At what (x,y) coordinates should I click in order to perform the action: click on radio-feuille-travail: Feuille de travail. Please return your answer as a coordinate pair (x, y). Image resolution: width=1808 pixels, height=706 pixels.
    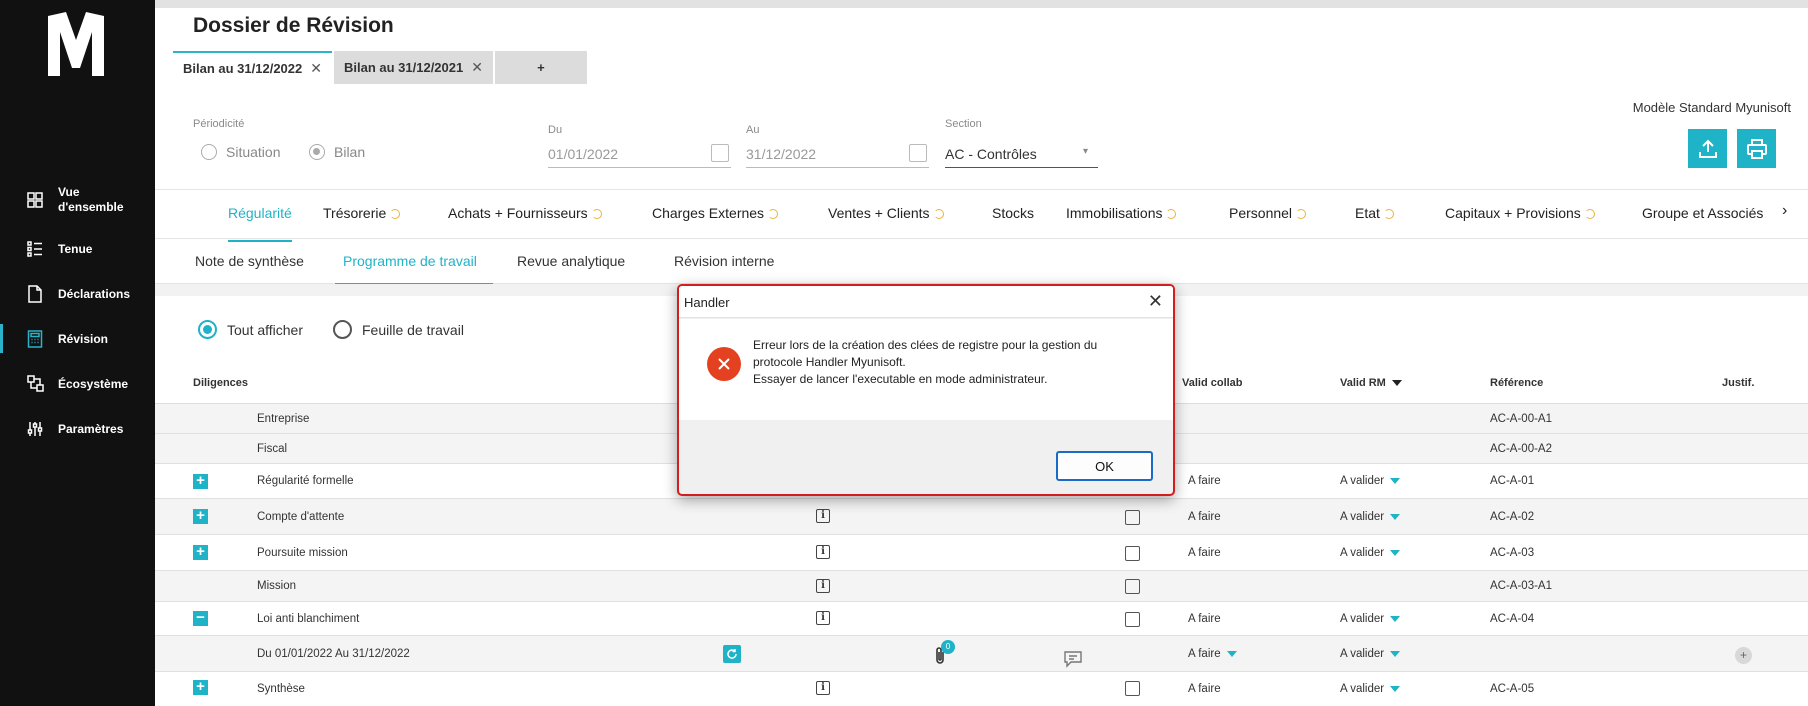
    Looking at the image, I should click on (398, 329).